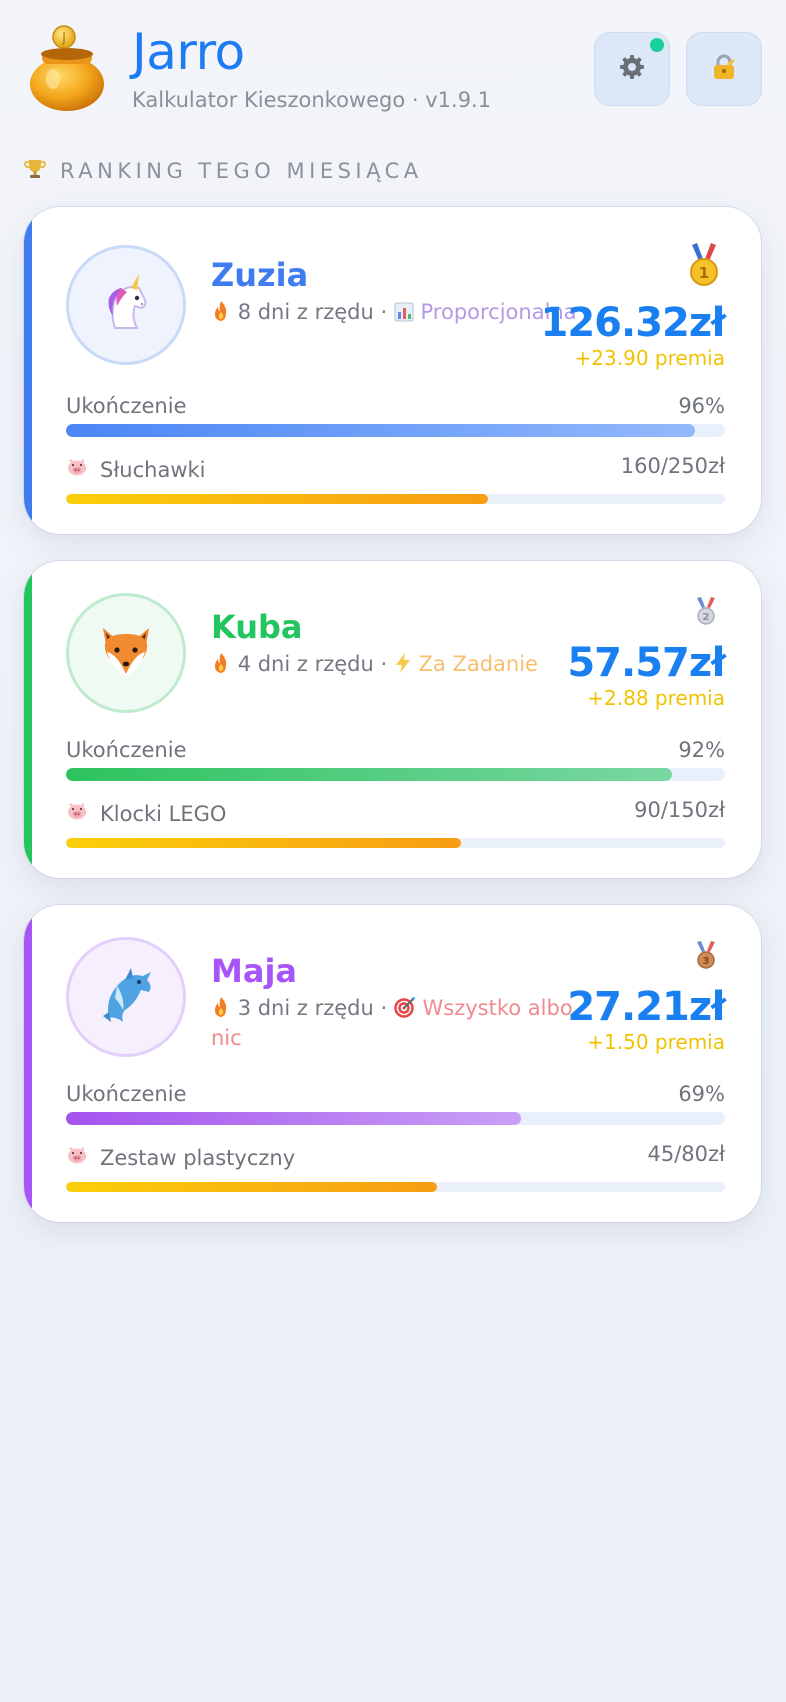  I want to click on goal-amount: 45/80zł, so click(686, 1154).